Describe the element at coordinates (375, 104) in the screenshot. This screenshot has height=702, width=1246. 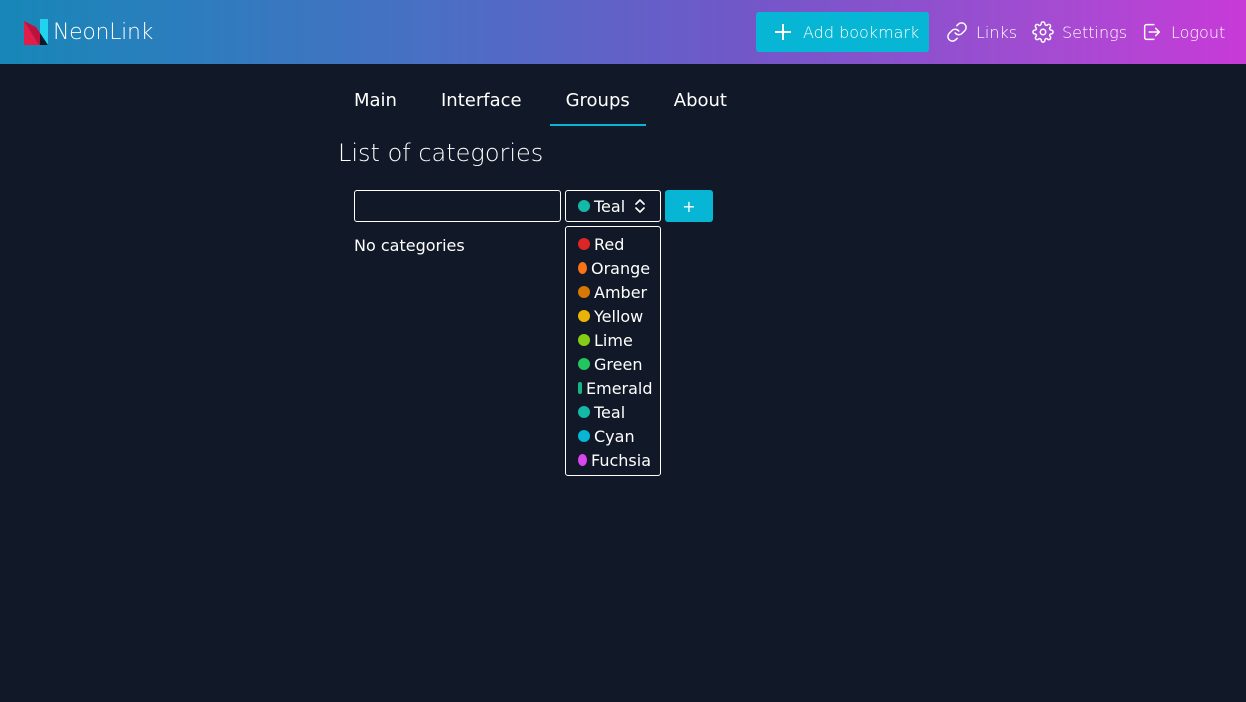
I see `tab-main: Main` at that location.